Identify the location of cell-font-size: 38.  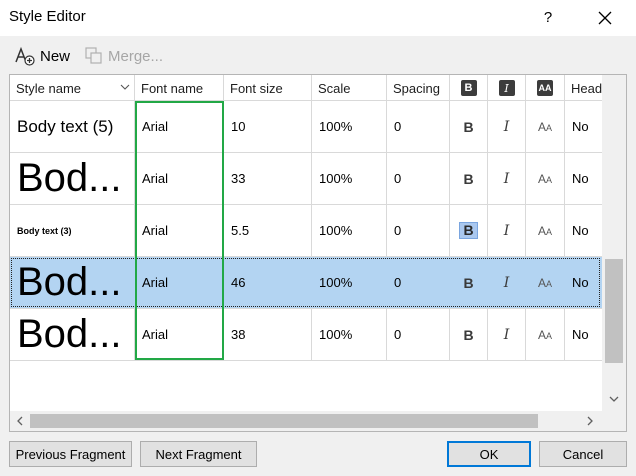
(268, 334).